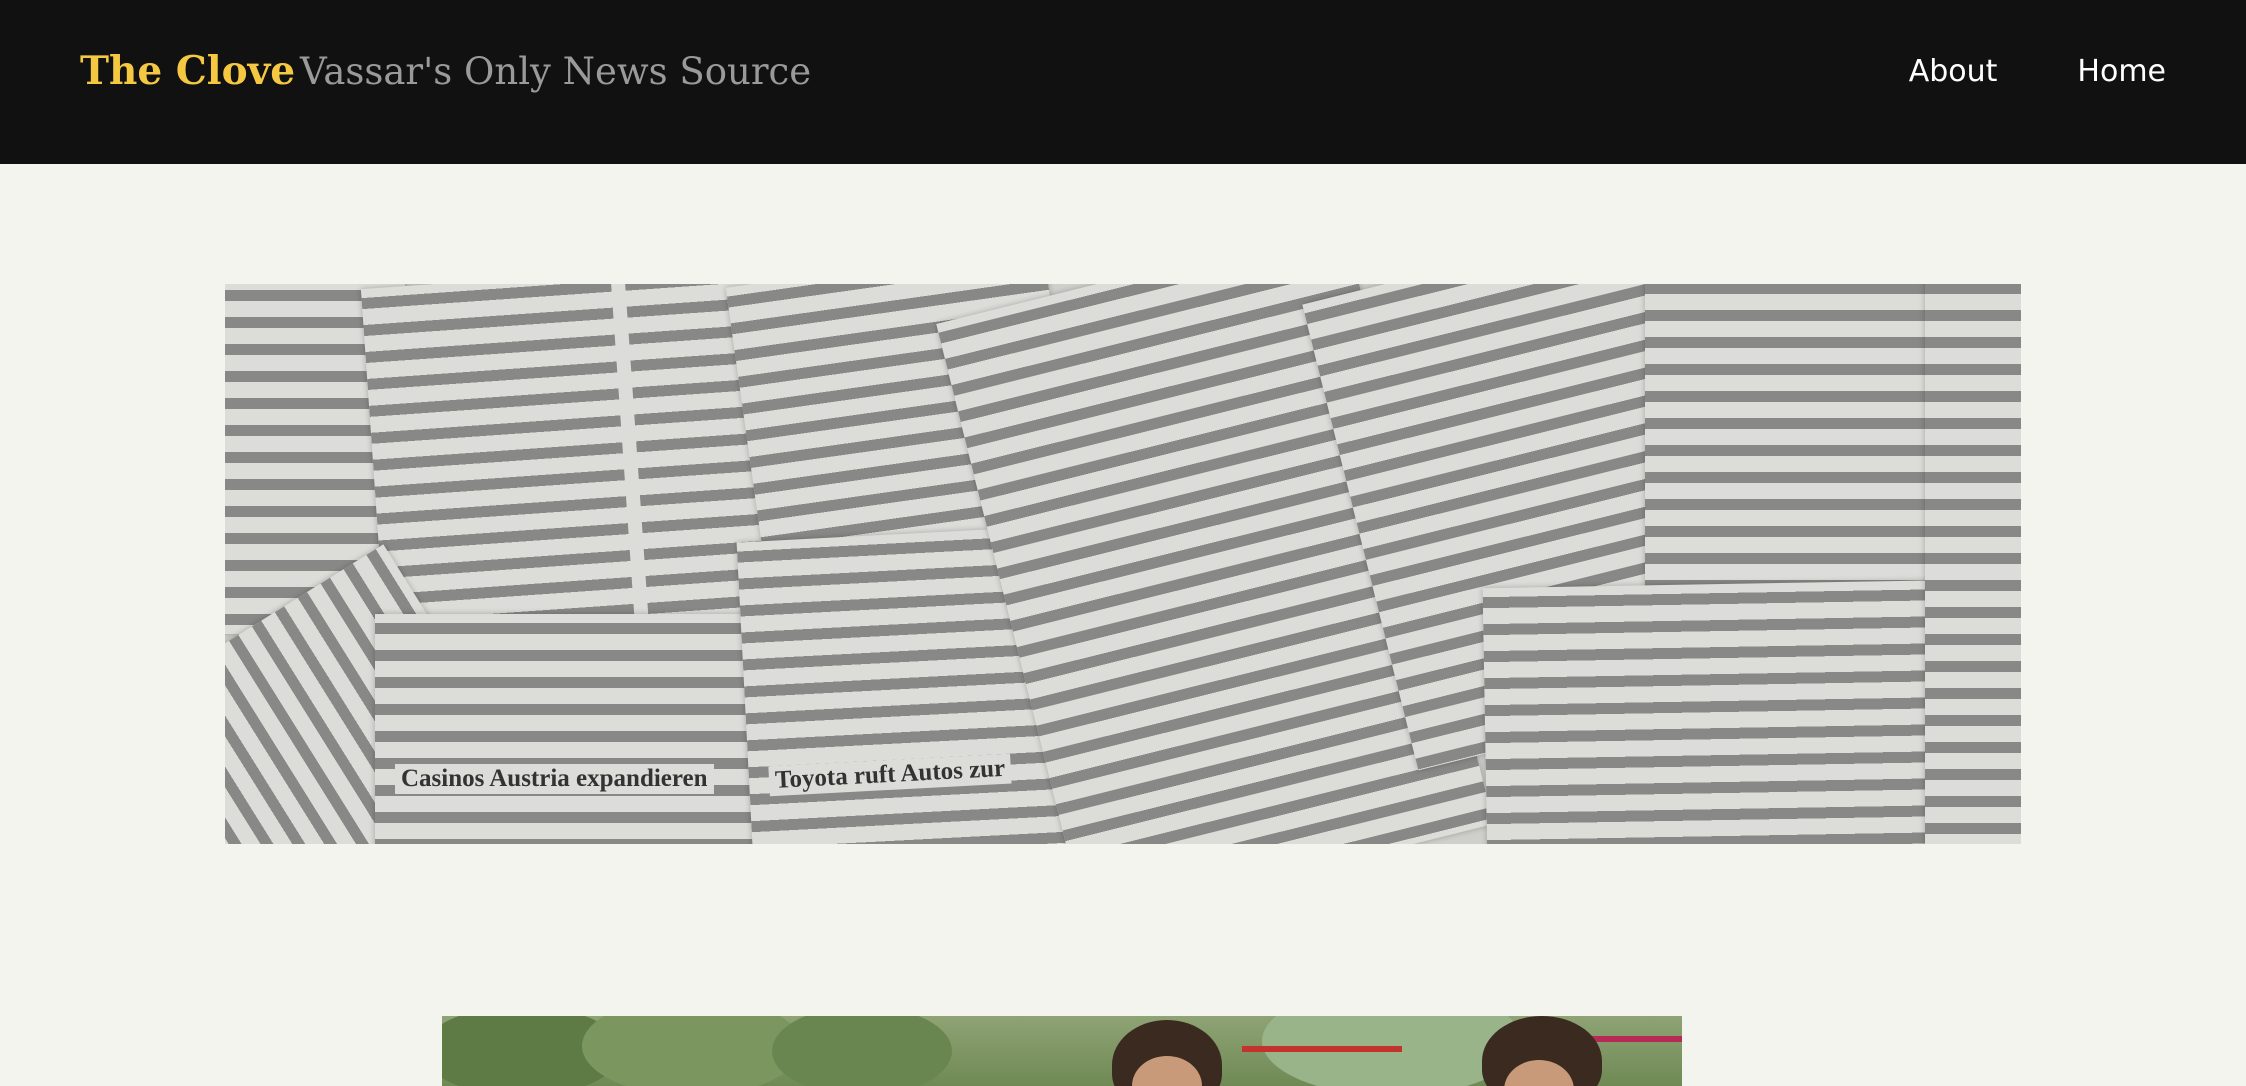 Image resolution: width=2246 pixels, height=1086 pixels. Describe the element at coordinates (2121, 71) in the screenshot. I see `nav-home-link: Home` at that location.